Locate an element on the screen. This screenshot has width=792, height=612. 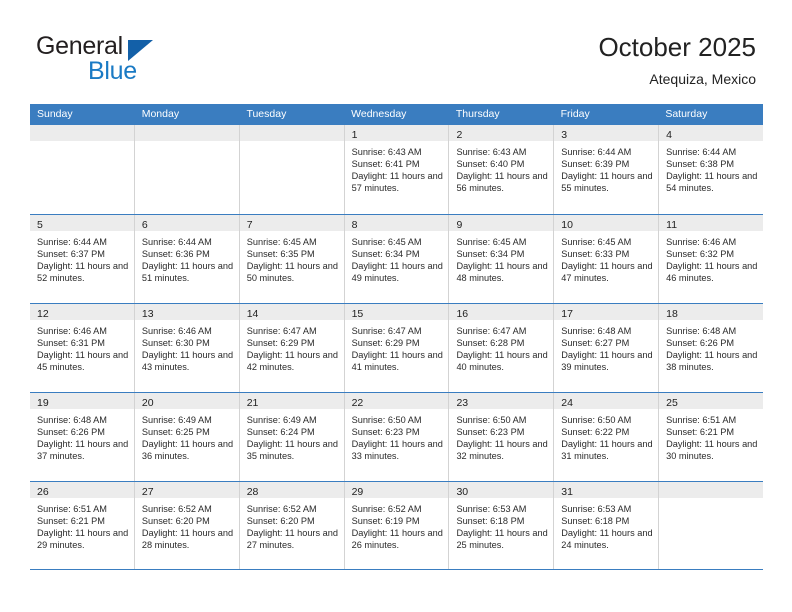
daylight-text: Daylight: 11 hours and 56 minutes. is located at coordinates (502, 182).